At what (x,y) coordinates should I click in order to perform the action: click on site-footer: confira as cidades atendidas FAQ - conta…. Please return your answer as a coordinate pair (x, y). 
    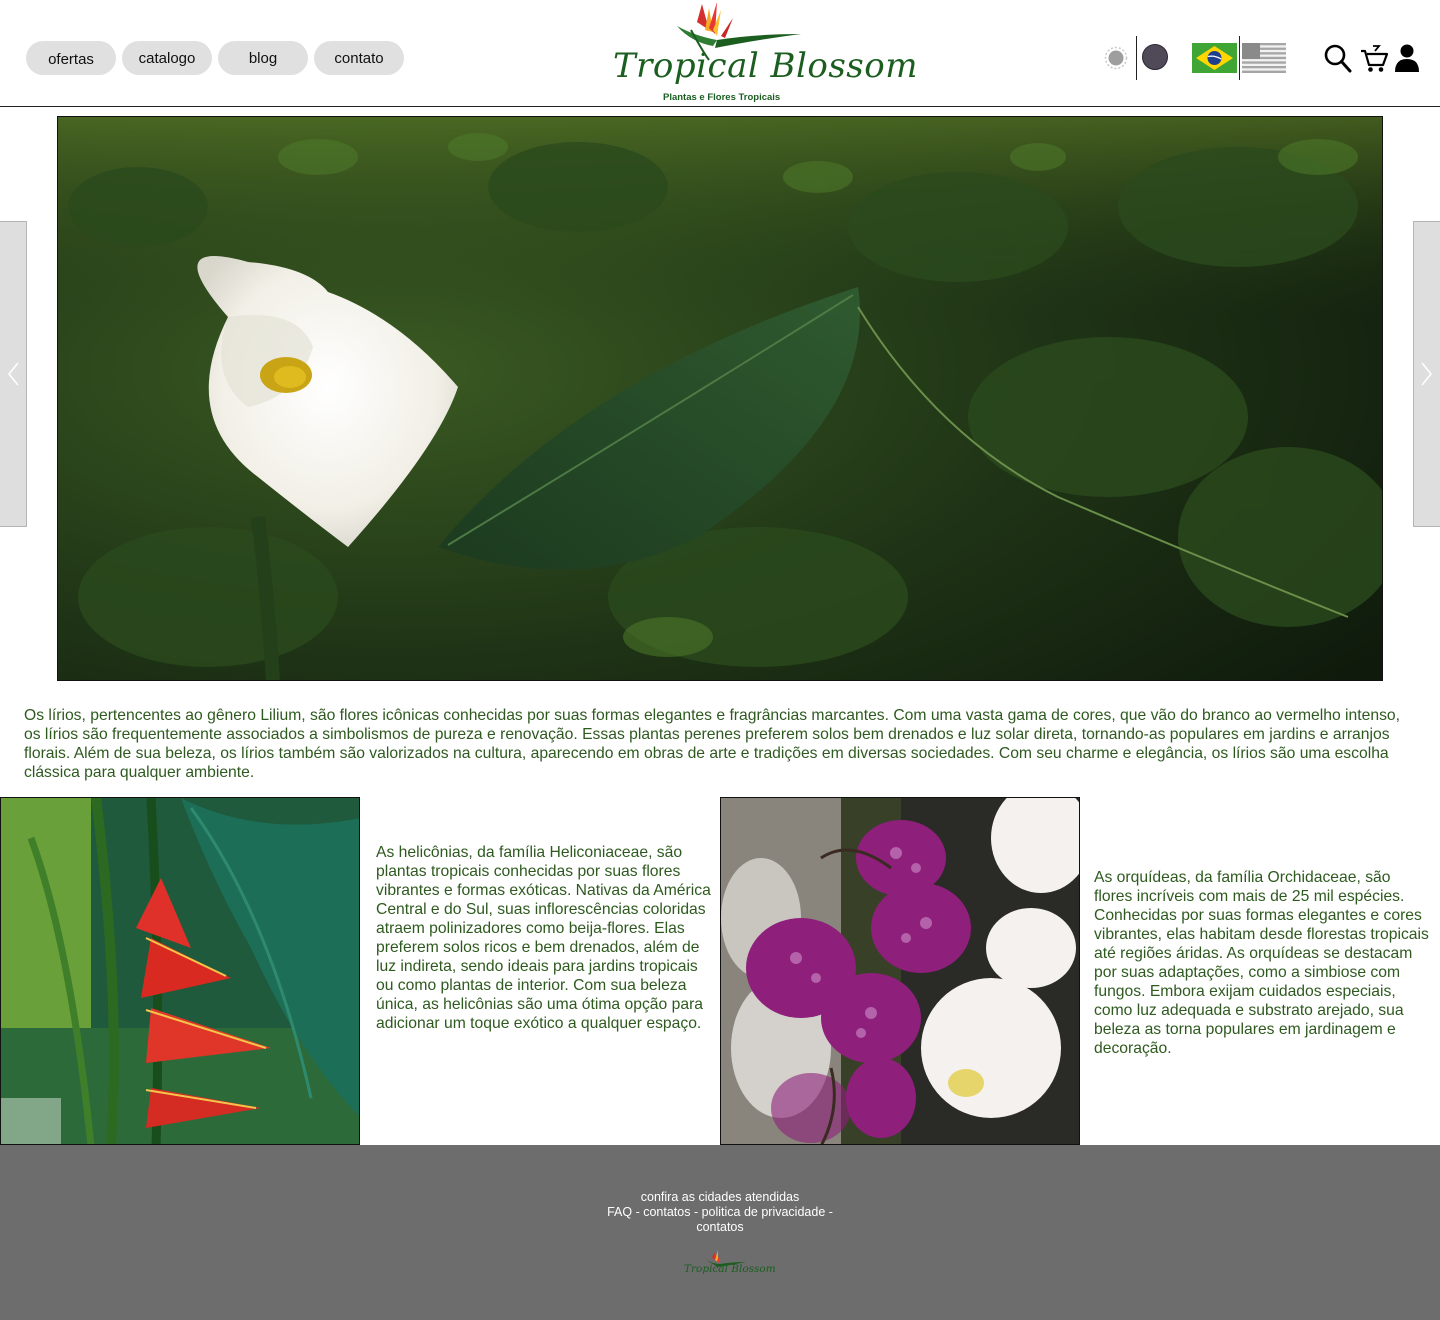
    Looking at the image, I should click on (720, 1232).